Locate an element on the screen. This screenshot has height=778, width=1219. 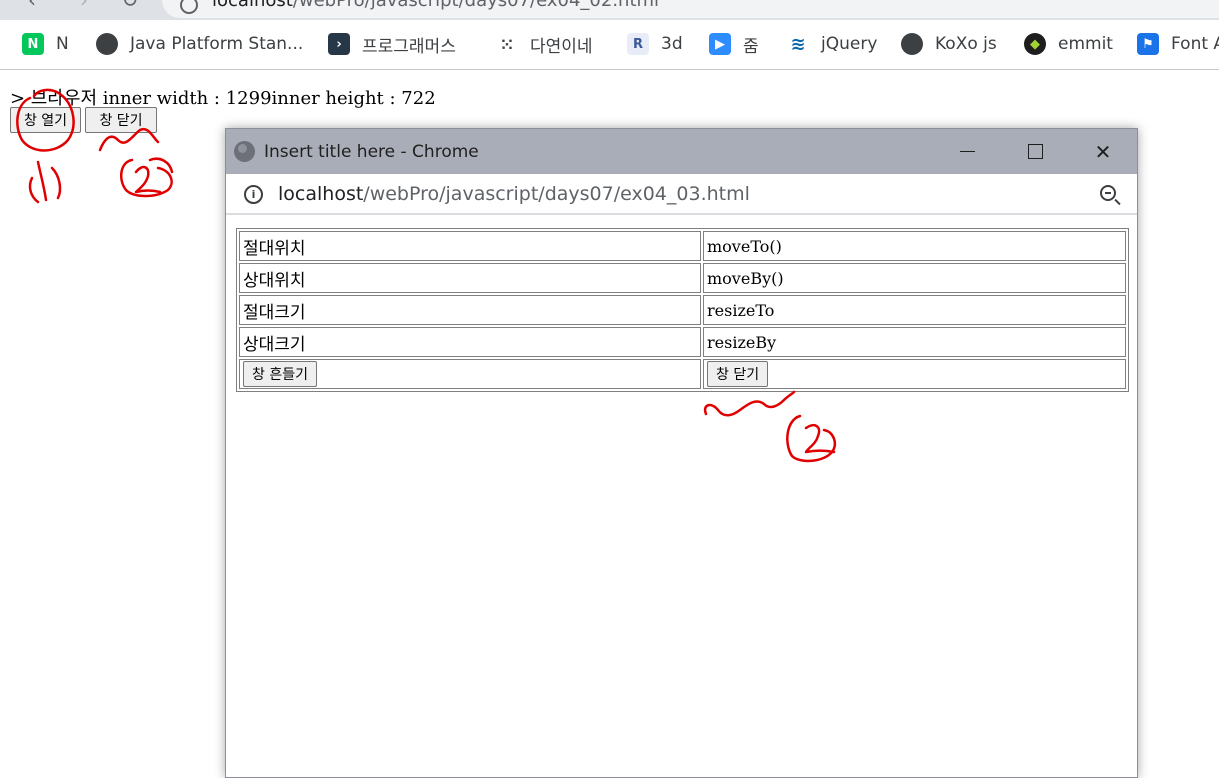
maximize-button is located at coordinates (1035, 151).